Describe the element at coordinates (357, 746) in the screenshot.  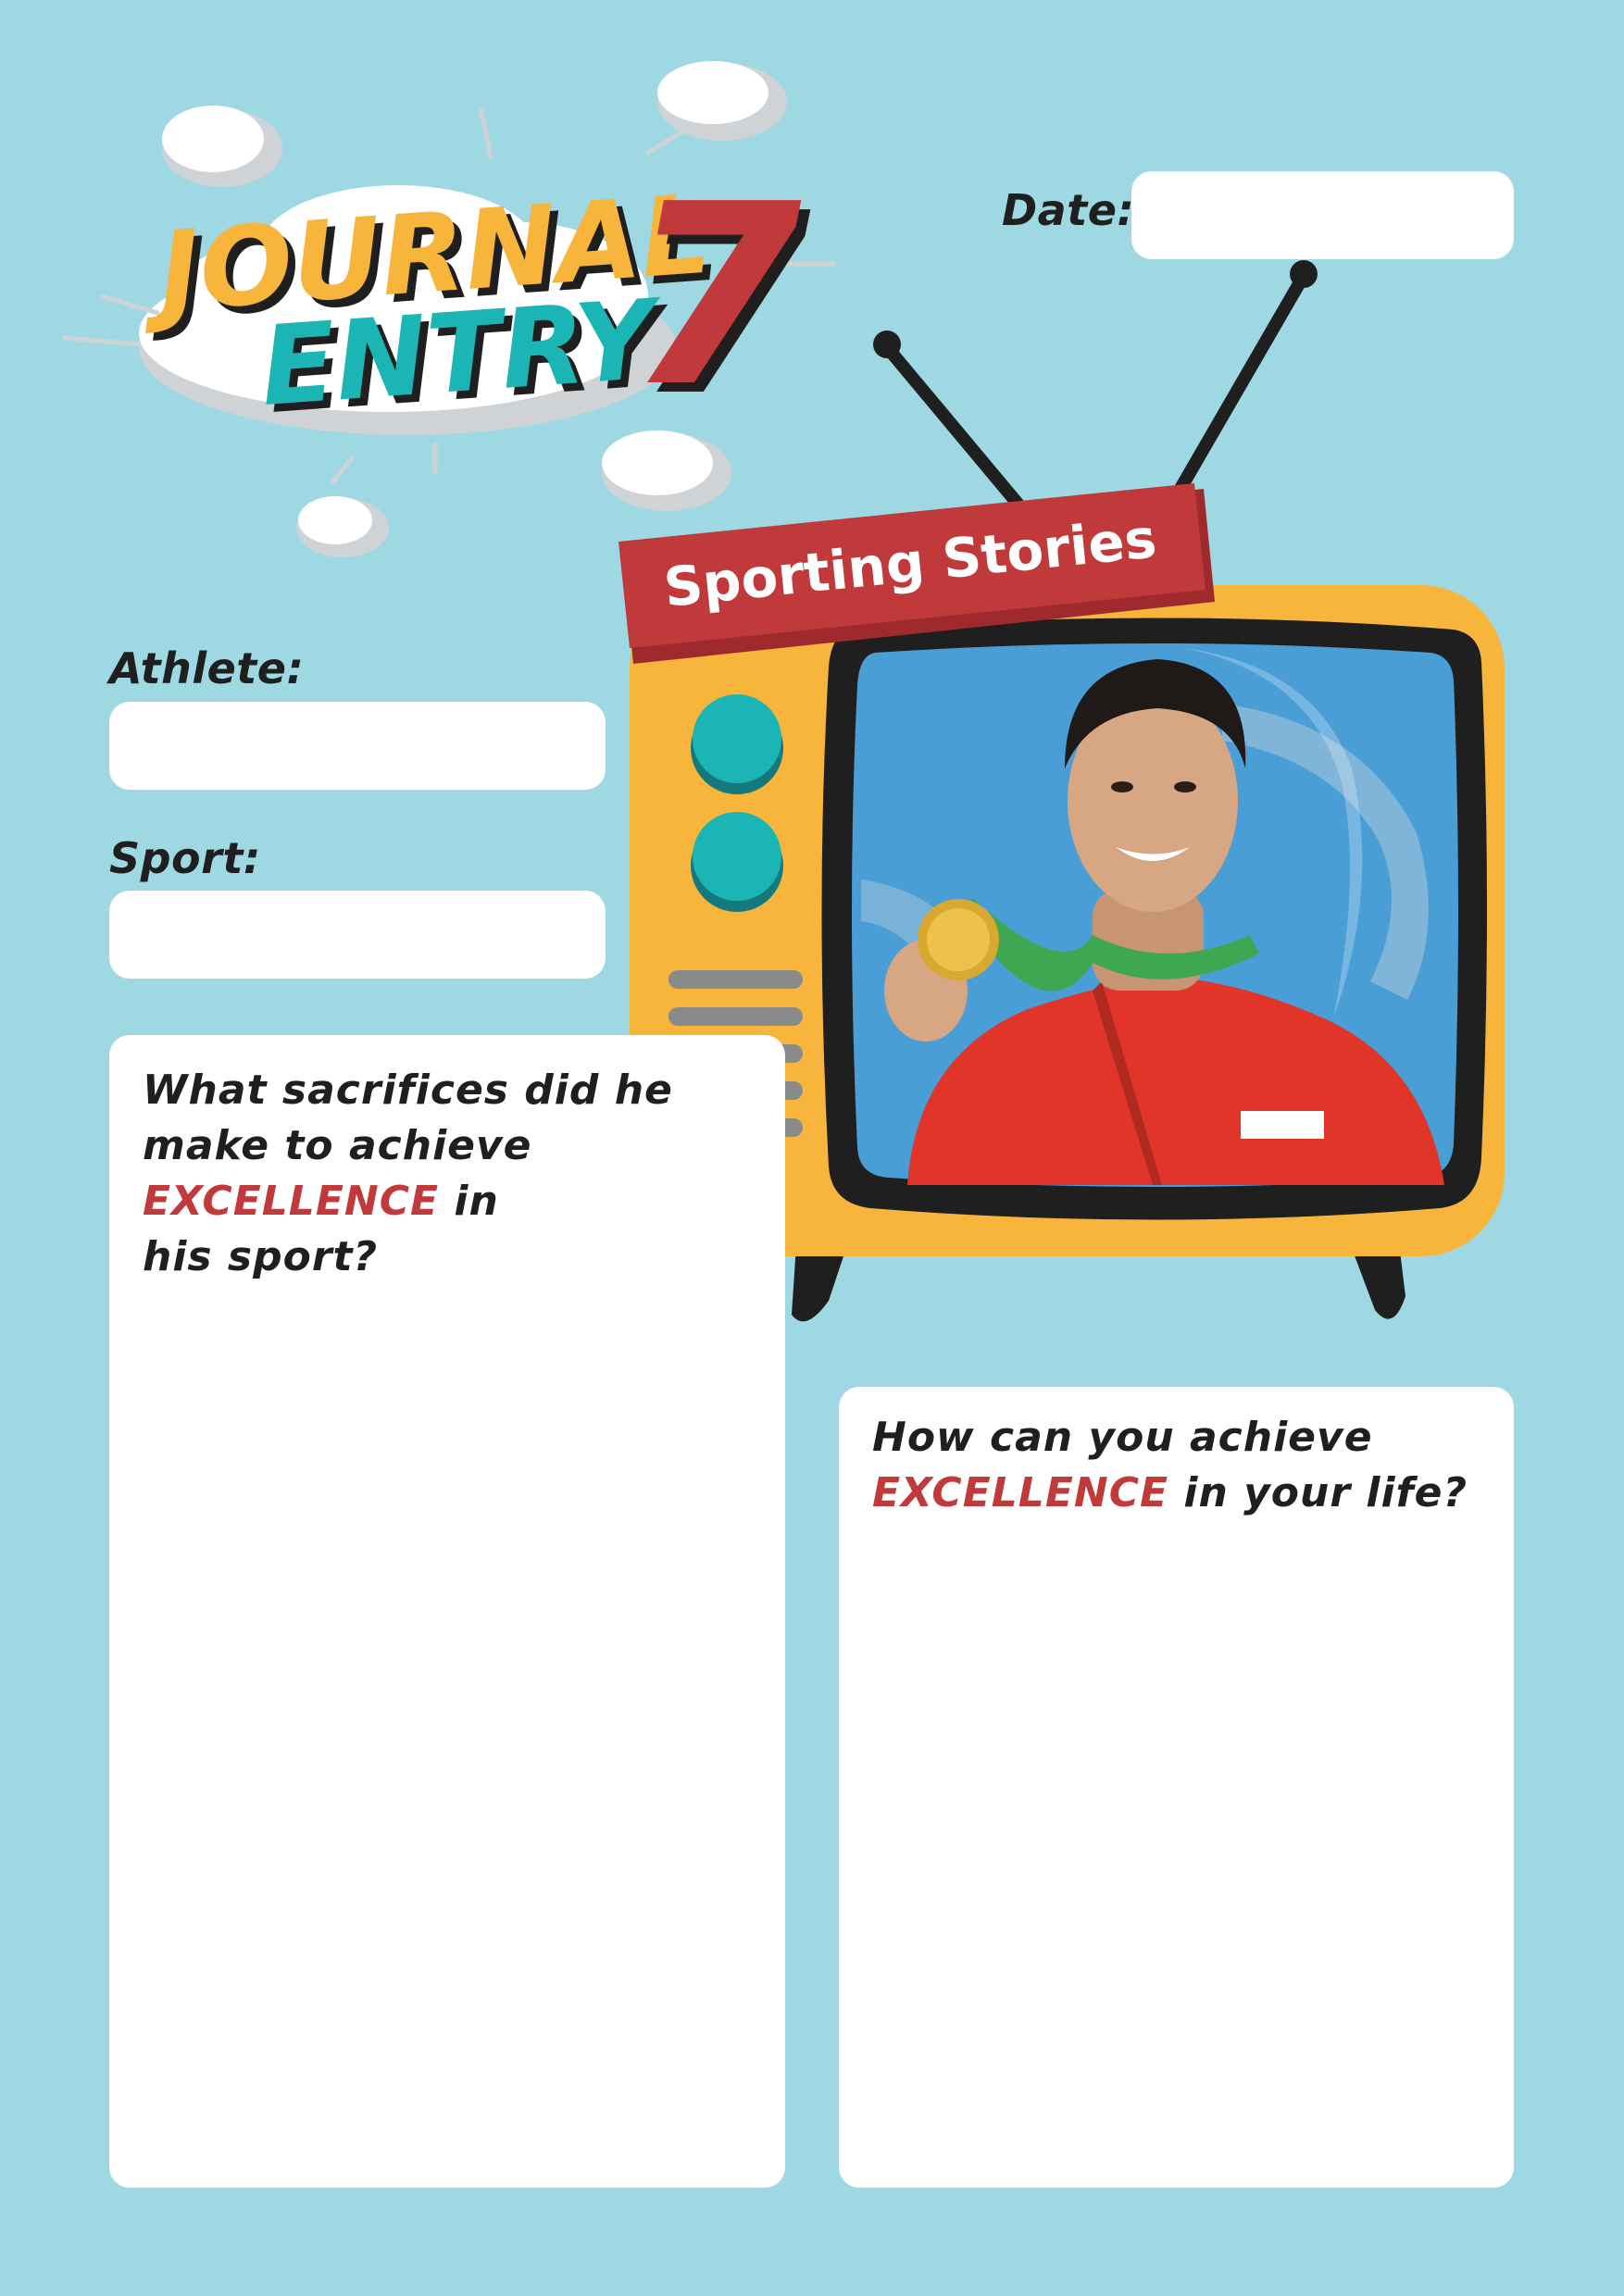
I see `athlete-field` at that location.